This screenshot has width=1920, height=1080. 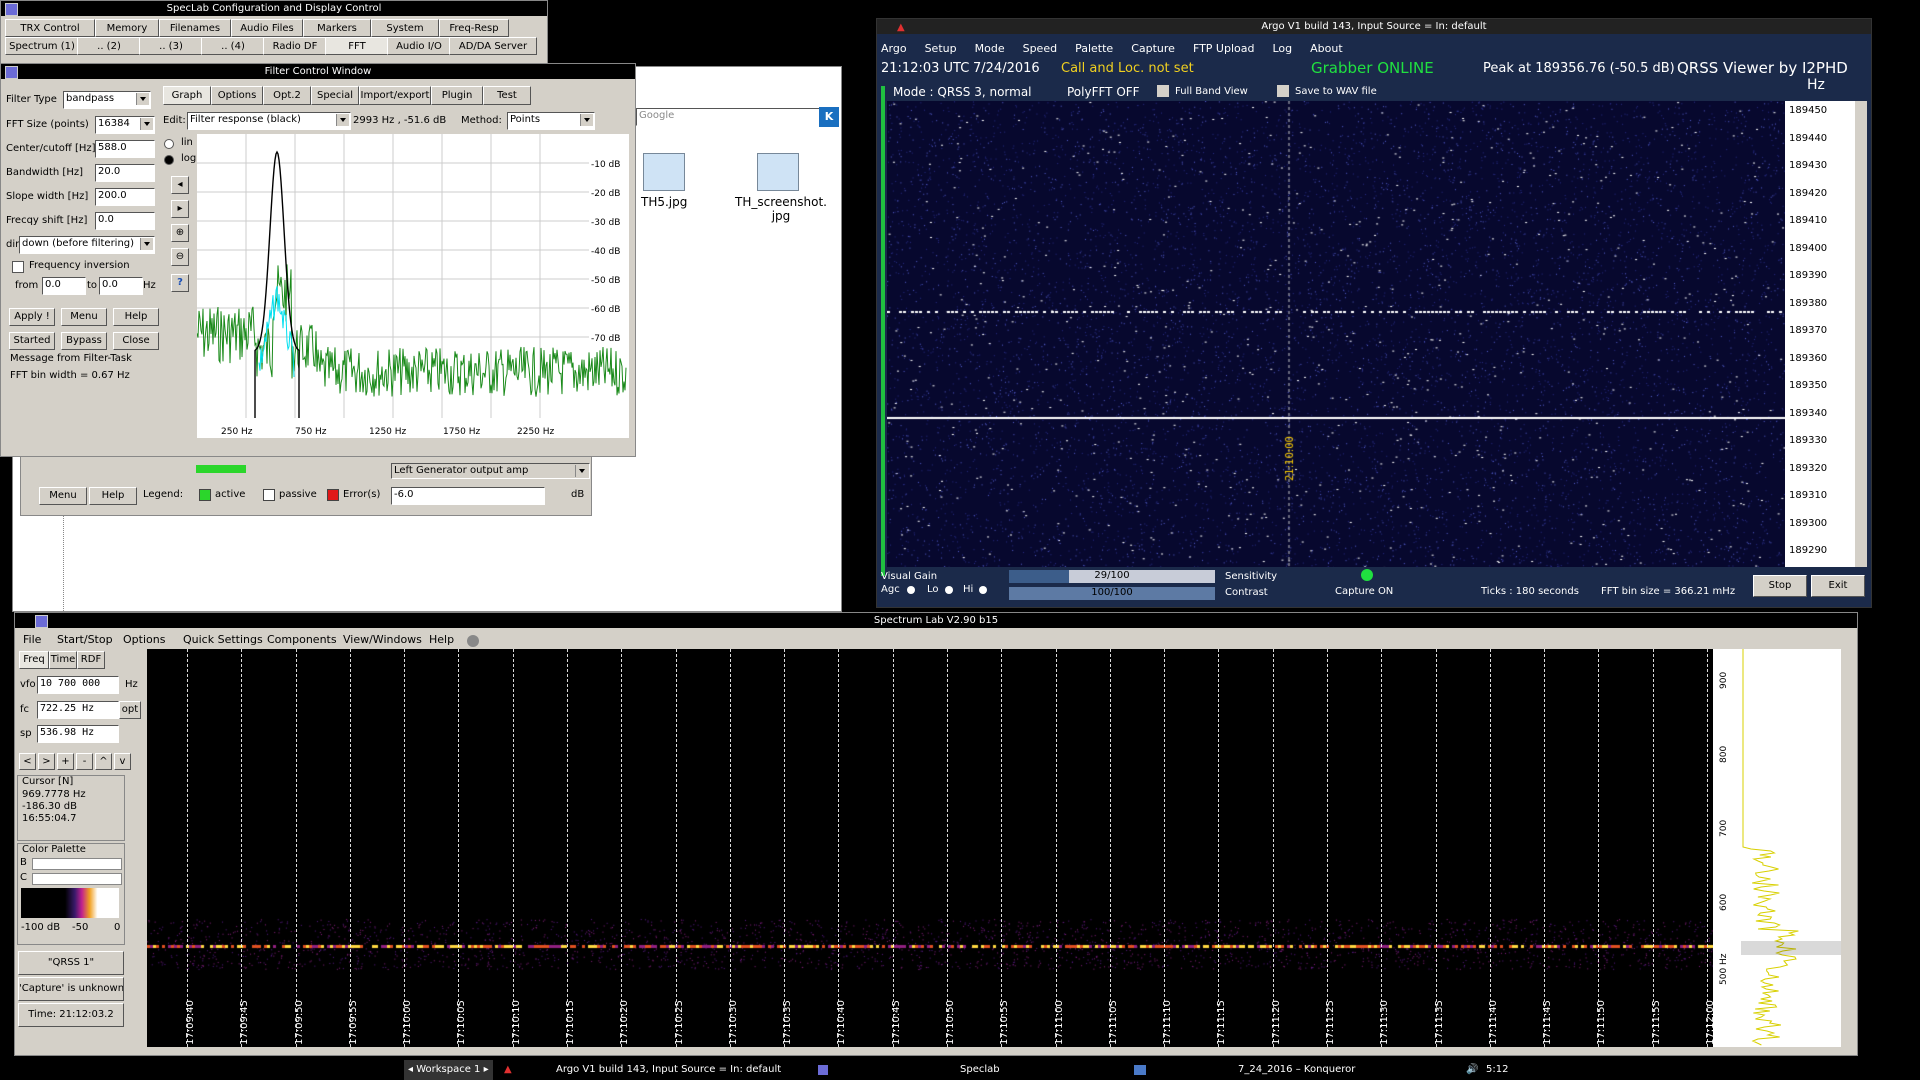 What do you see at coordinates (125, 221) in the screenshot?
I see `shift-input: 0.0` at bounding box center [125, 221].